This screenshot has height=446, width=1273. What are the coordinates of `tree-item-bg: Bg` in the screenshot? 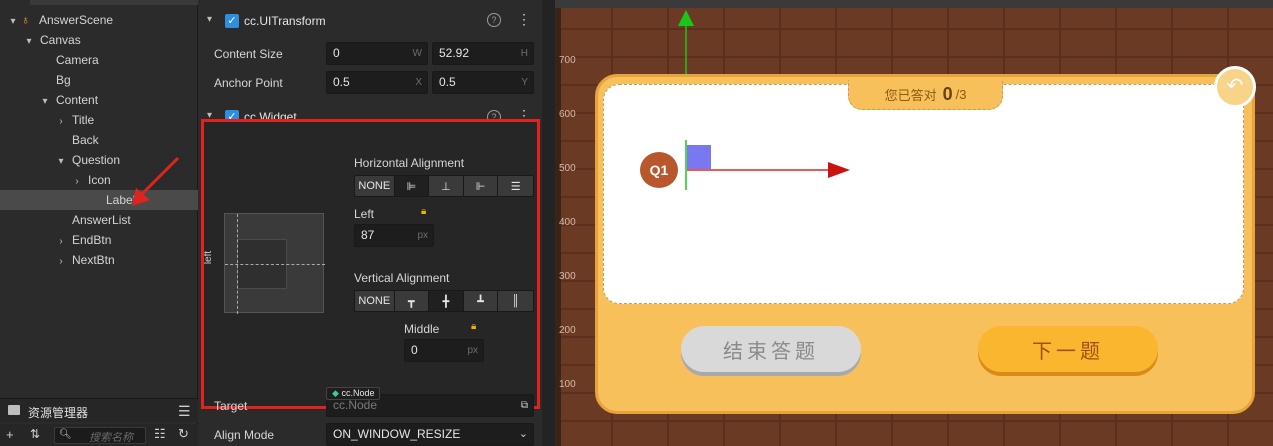 It's located at (99, 80).